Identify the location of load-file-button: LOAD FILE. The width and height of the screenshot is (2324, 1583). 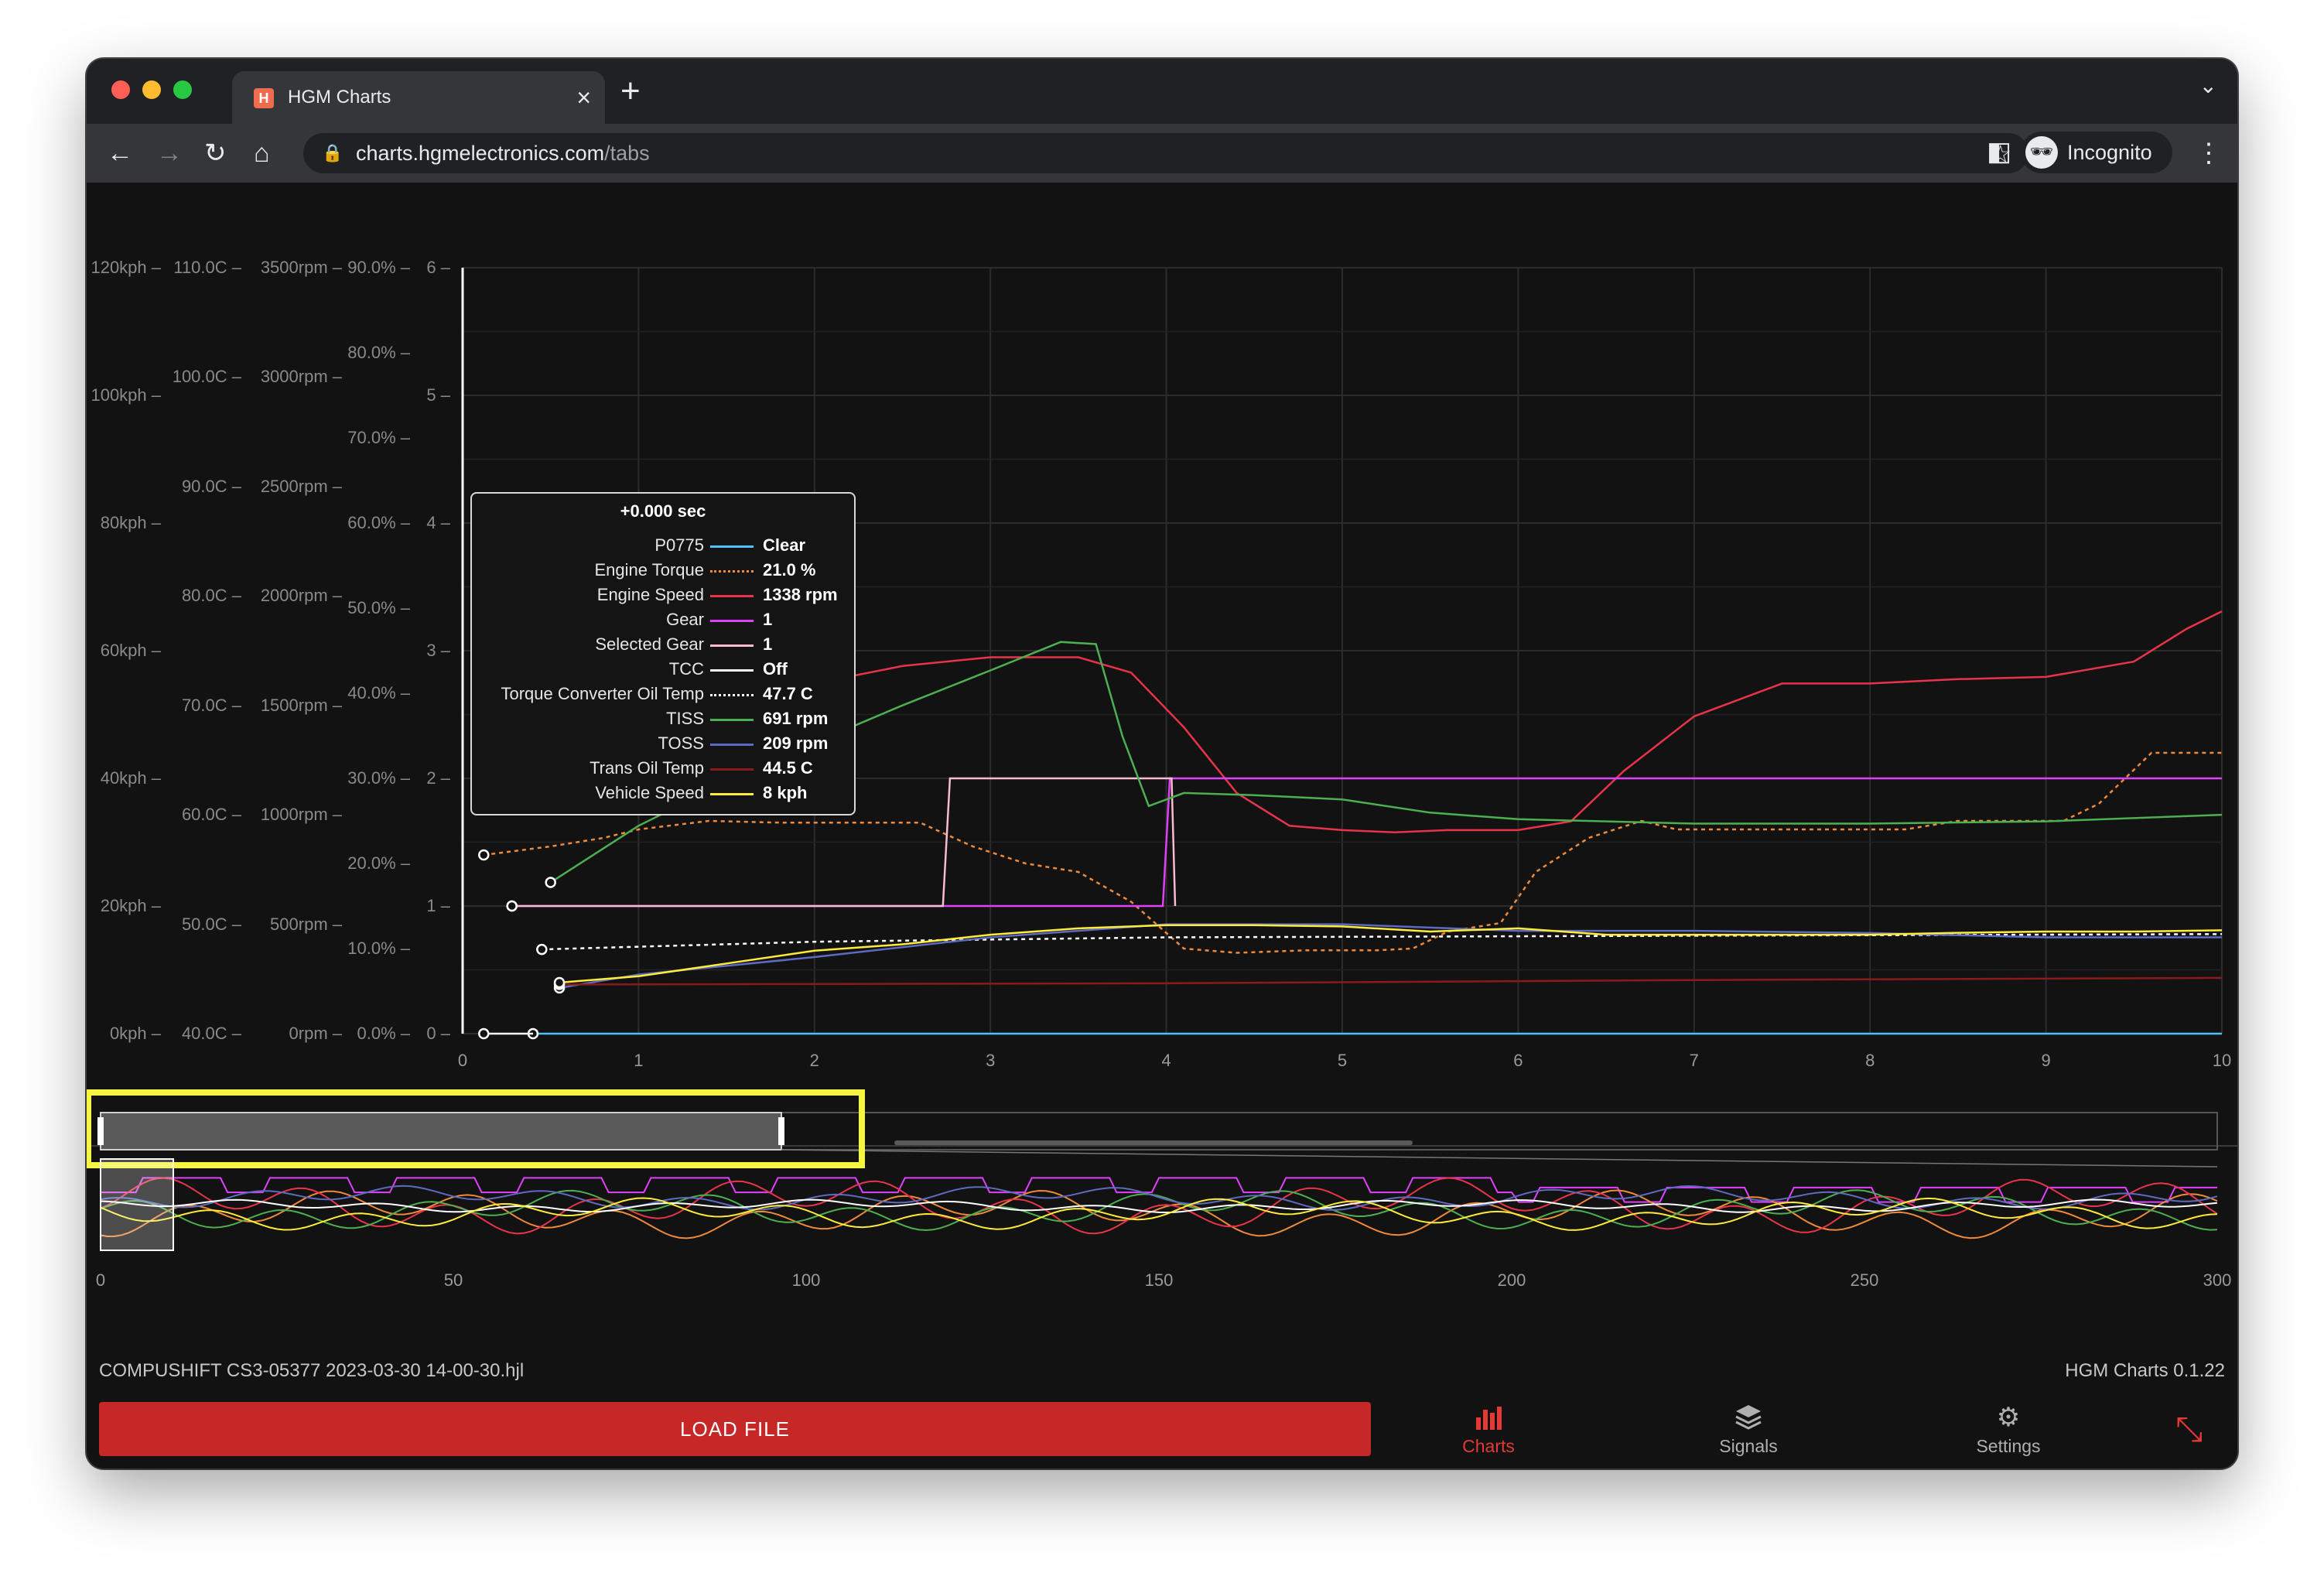
(735, 1429).